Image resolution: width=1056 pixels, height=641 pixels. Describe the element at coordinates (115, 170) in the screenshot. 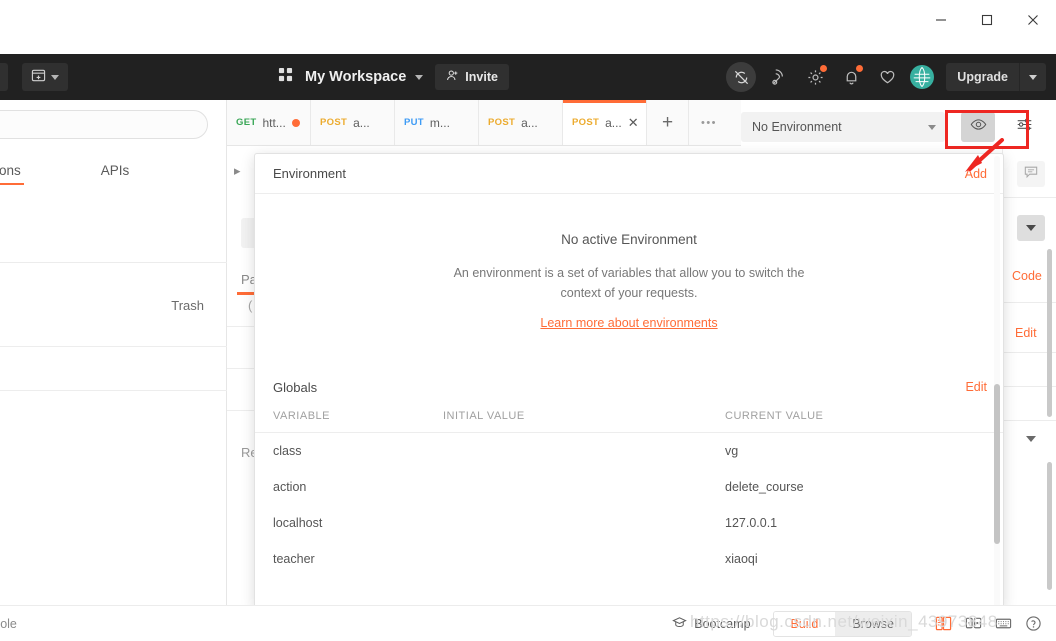

I see `sidebar-tab-apis-label: APIs` at that location.